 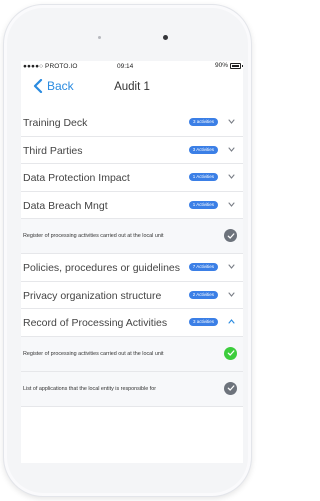 I want to click on activity-count-badge: 2 Activities, so click(x=203, y=294).